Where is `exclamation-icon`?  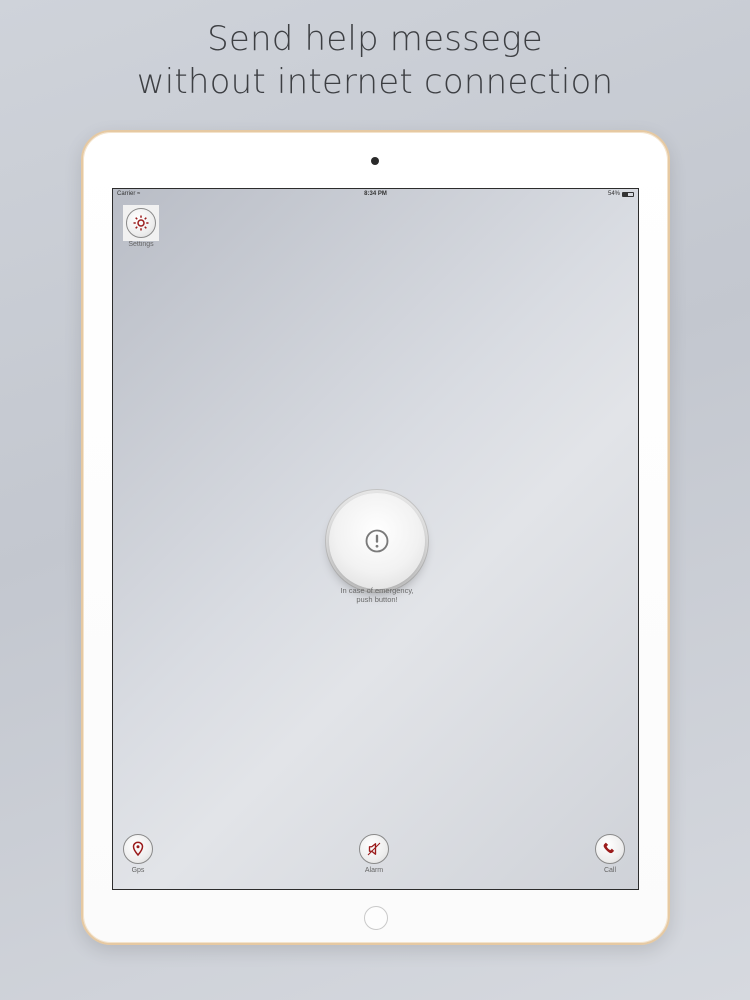
exclamation-icon is located at coordinates (377, 541).